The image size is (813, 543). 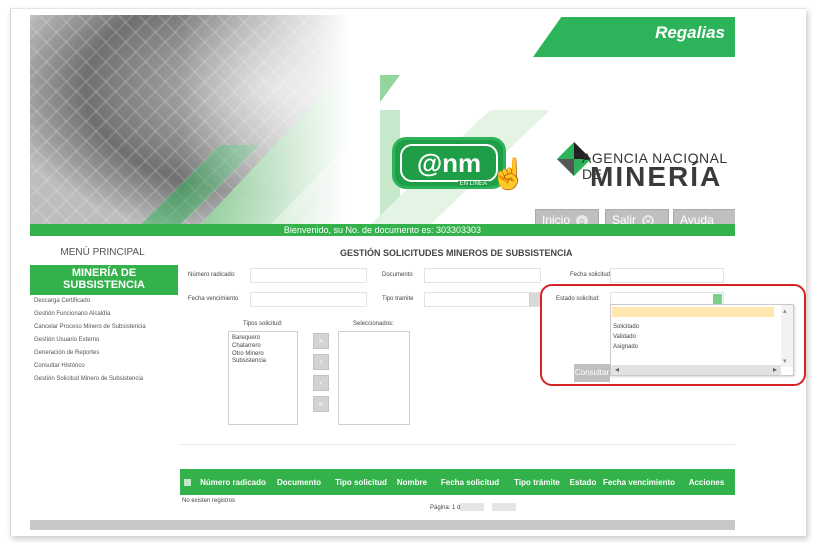 I want to click on ayuda-button: Ayuda?, so click(x=704, y=217).